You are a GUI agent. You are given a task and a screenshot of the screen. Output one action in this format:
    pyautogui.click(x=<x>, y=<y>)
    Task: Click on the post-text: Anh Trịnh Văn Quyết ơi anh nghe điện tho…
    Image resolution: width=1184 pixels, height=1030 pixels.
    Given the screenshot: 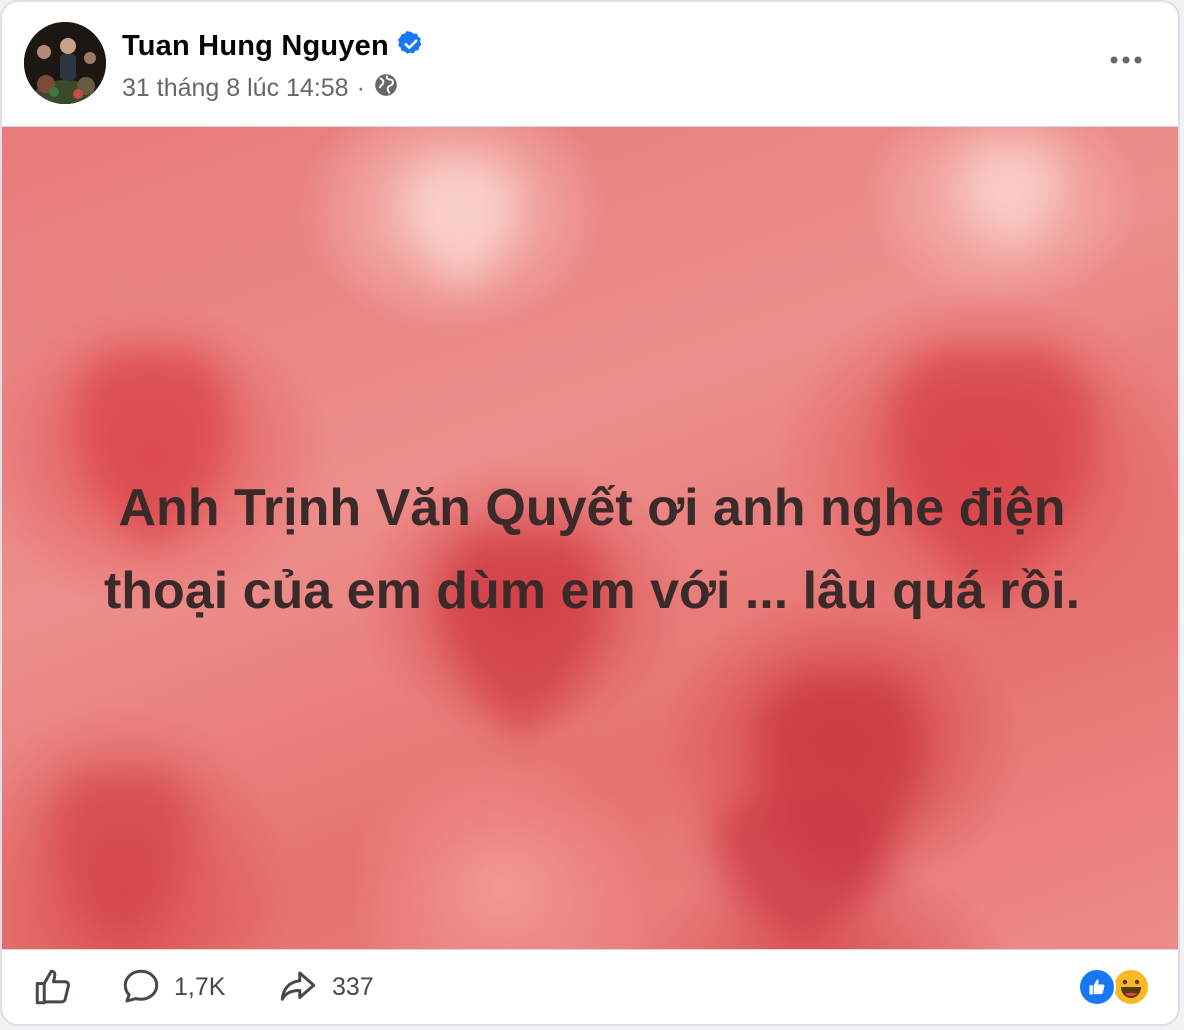 What is the action you would take?
    pyautogui.click(x=592, y=550)
    